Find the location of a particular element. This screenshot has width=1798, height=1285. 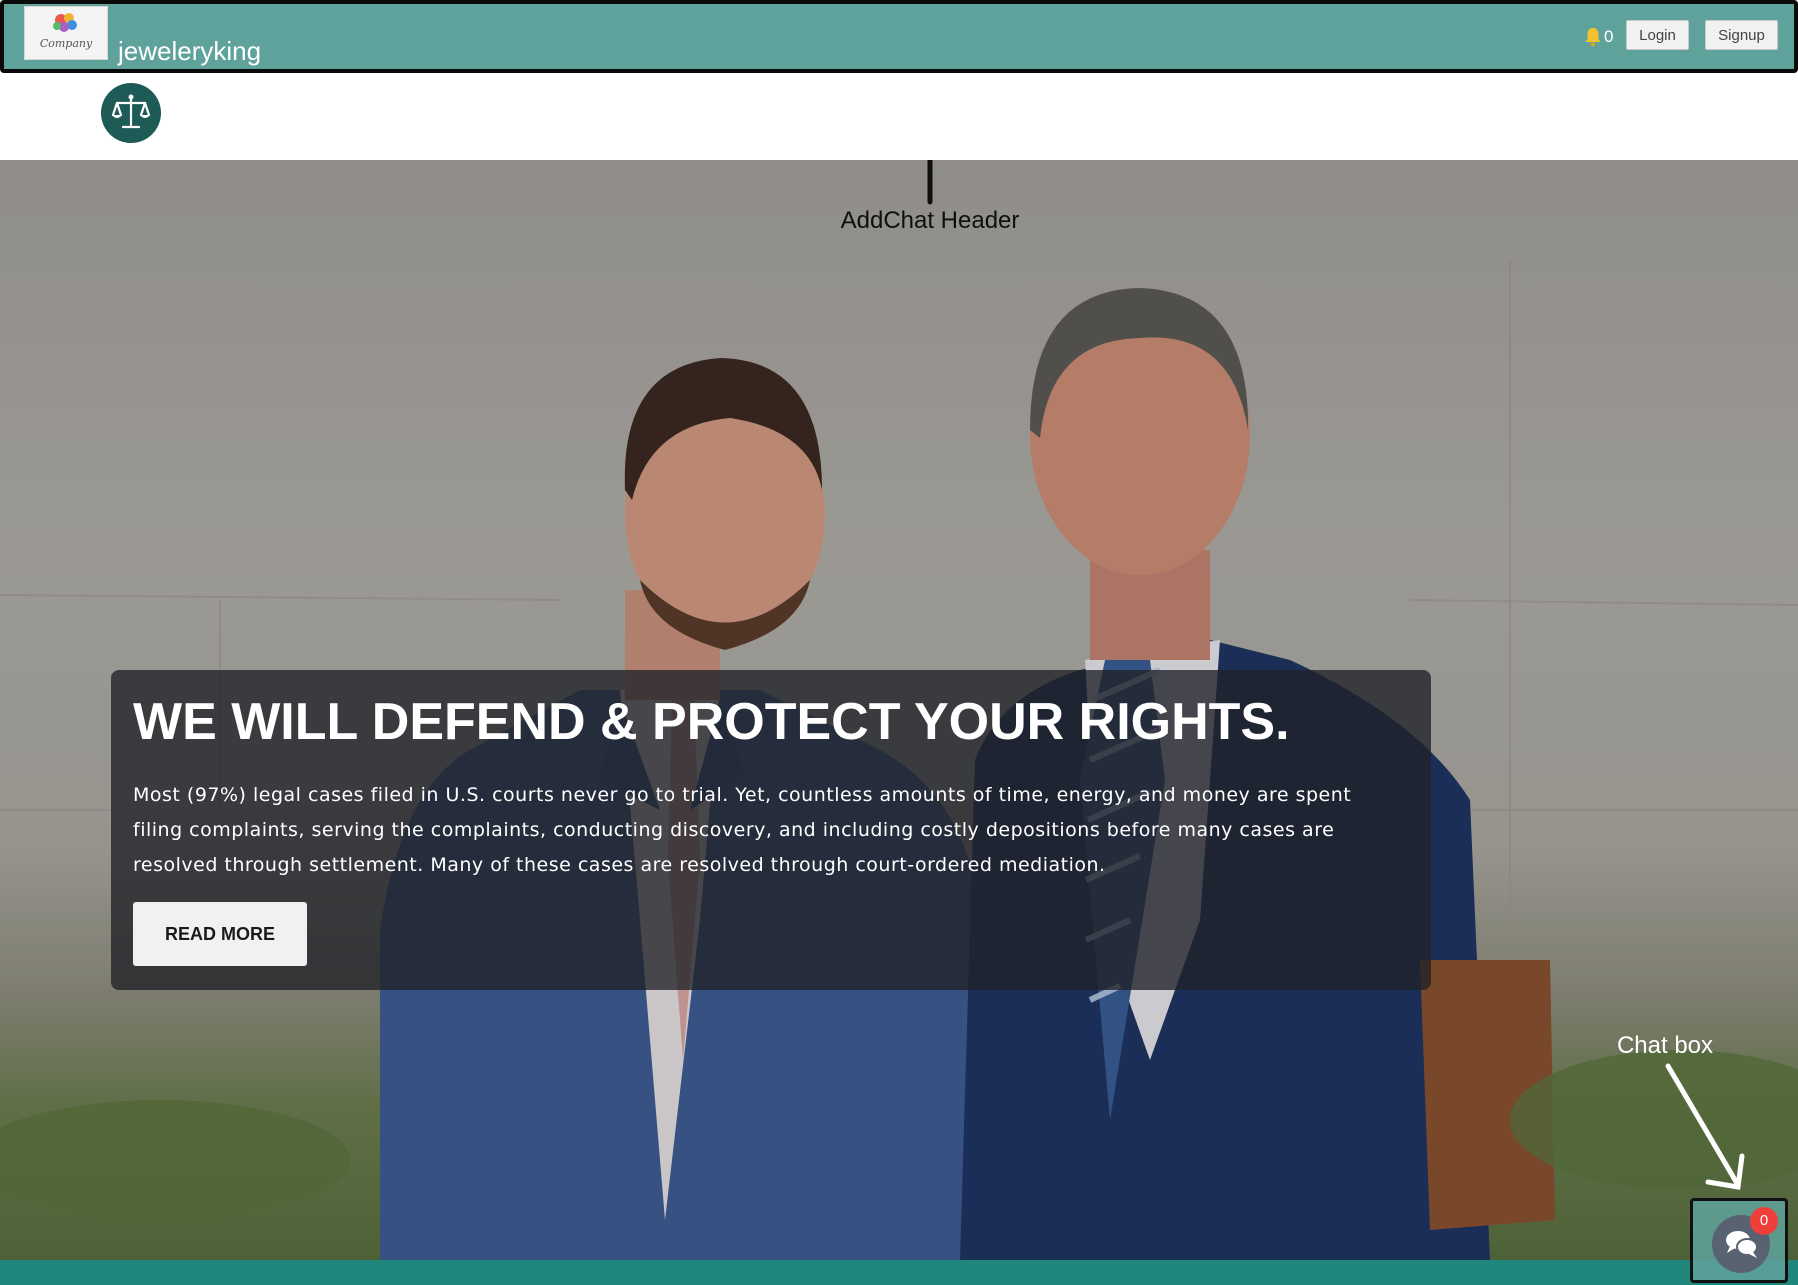

site-header is located at coordinates (899, 116).